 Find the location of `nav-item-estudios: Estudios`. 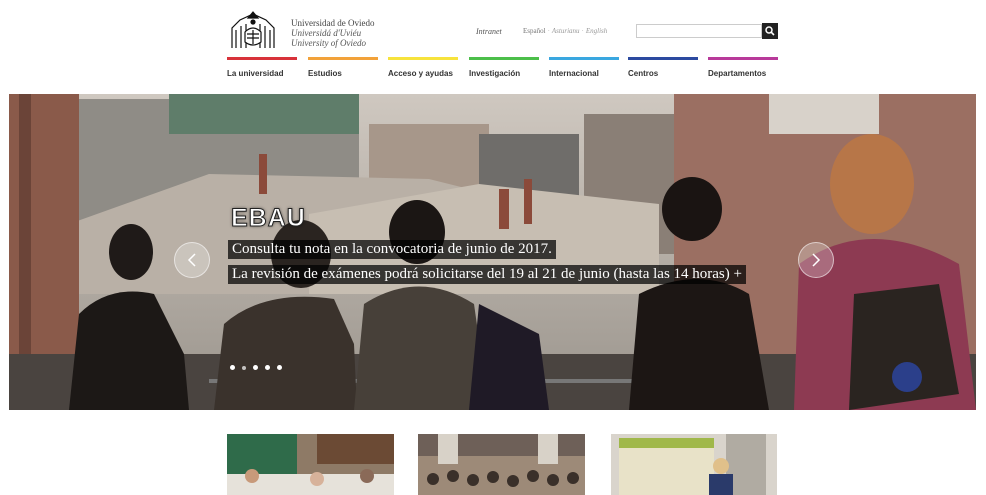

nav-item-estudios: Estudios is located at coordinates (343, 69).